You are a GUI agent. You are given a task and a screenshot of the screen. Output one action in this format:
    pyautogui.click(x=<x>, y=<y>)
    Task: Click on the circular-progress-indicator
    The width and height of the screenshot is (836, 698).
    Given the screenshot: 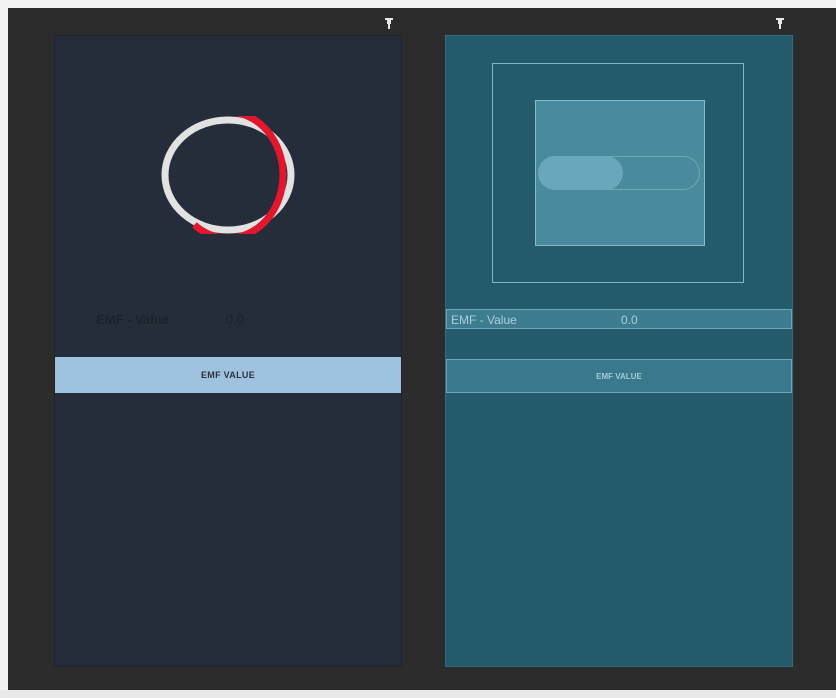 What is the action you would take?
    pyautogui.click(x=228, y=175)
    